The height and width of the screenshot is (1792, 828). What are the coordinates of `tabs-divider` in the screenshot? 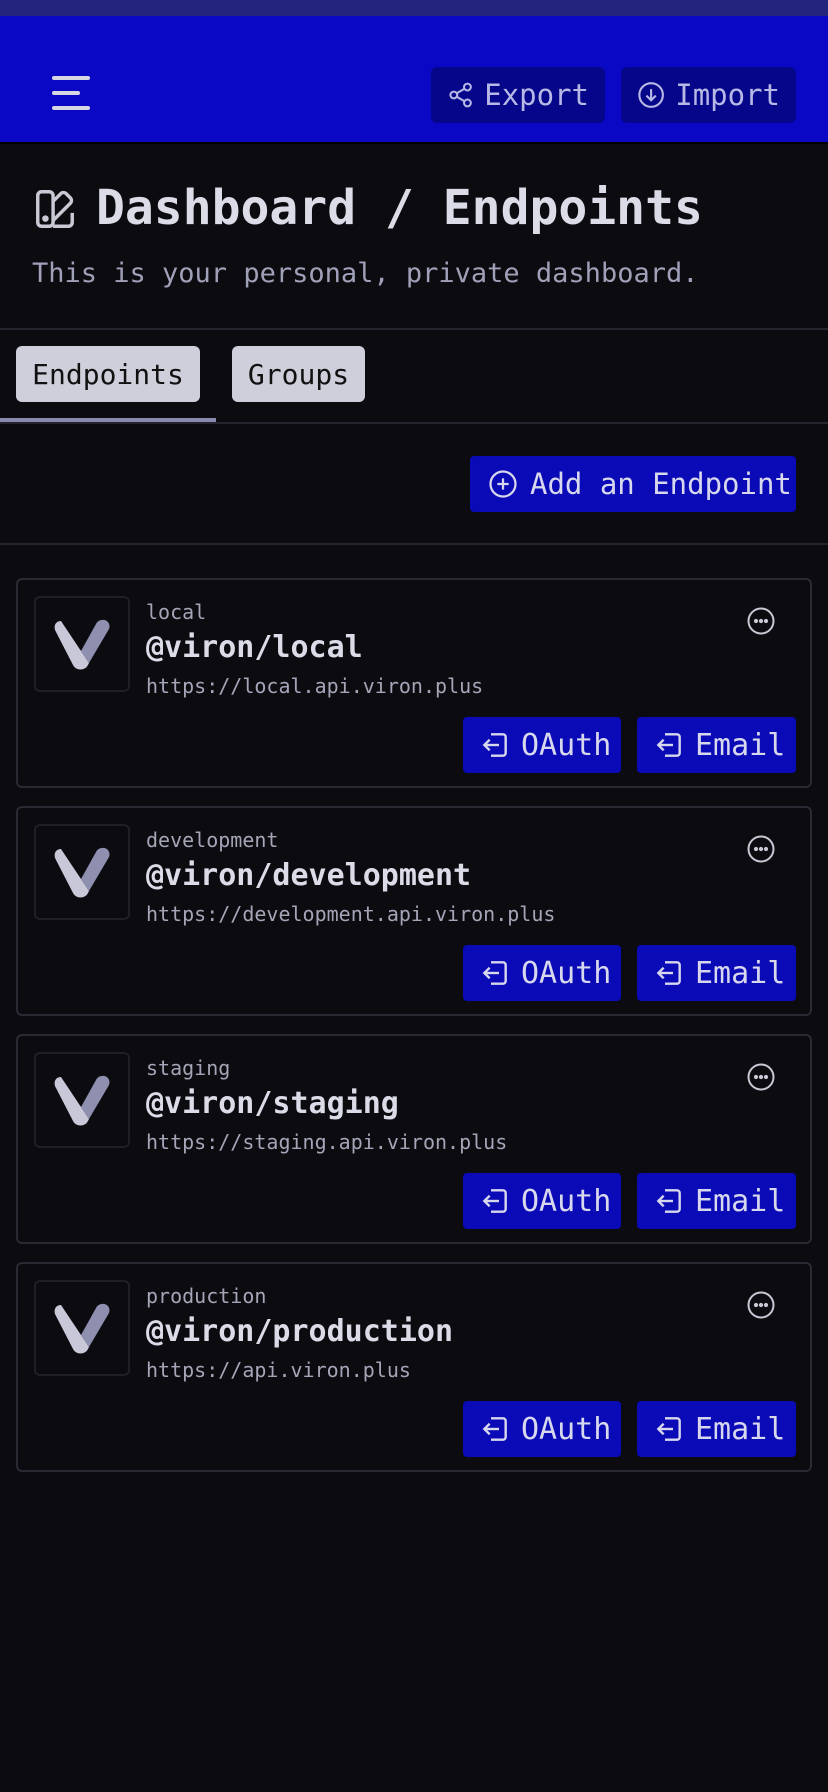 It's located at (414, 423).